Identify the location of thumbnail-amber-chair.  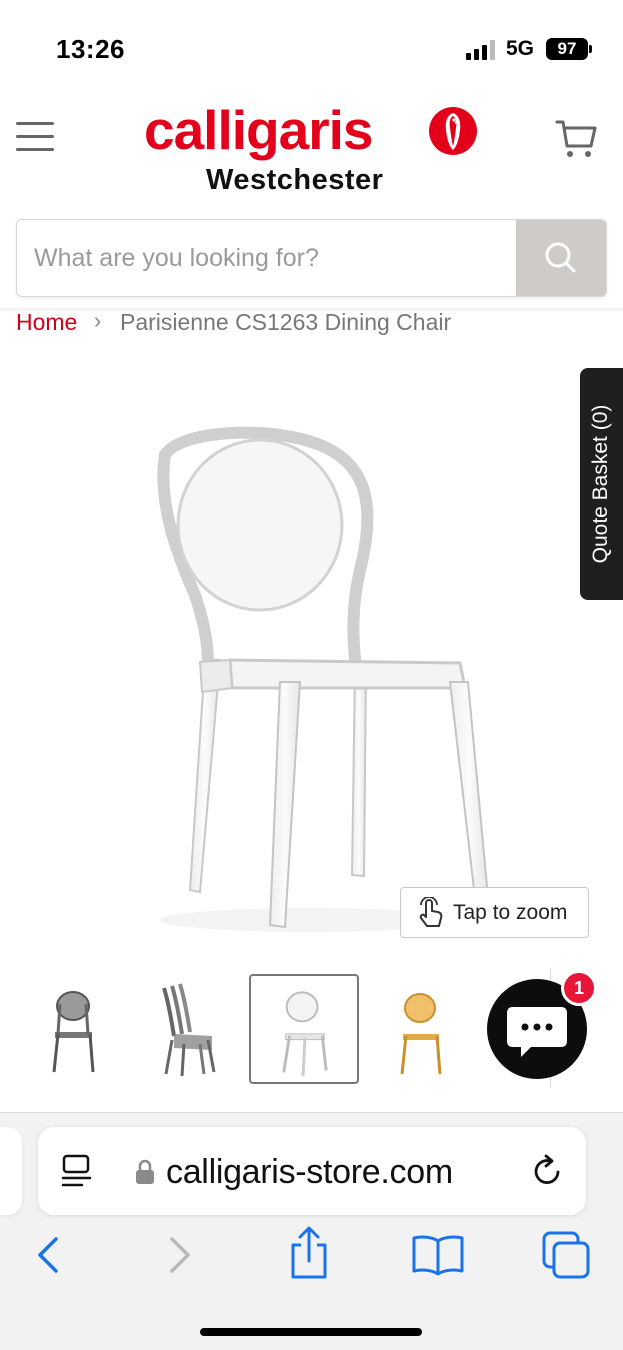
(420, 1029).